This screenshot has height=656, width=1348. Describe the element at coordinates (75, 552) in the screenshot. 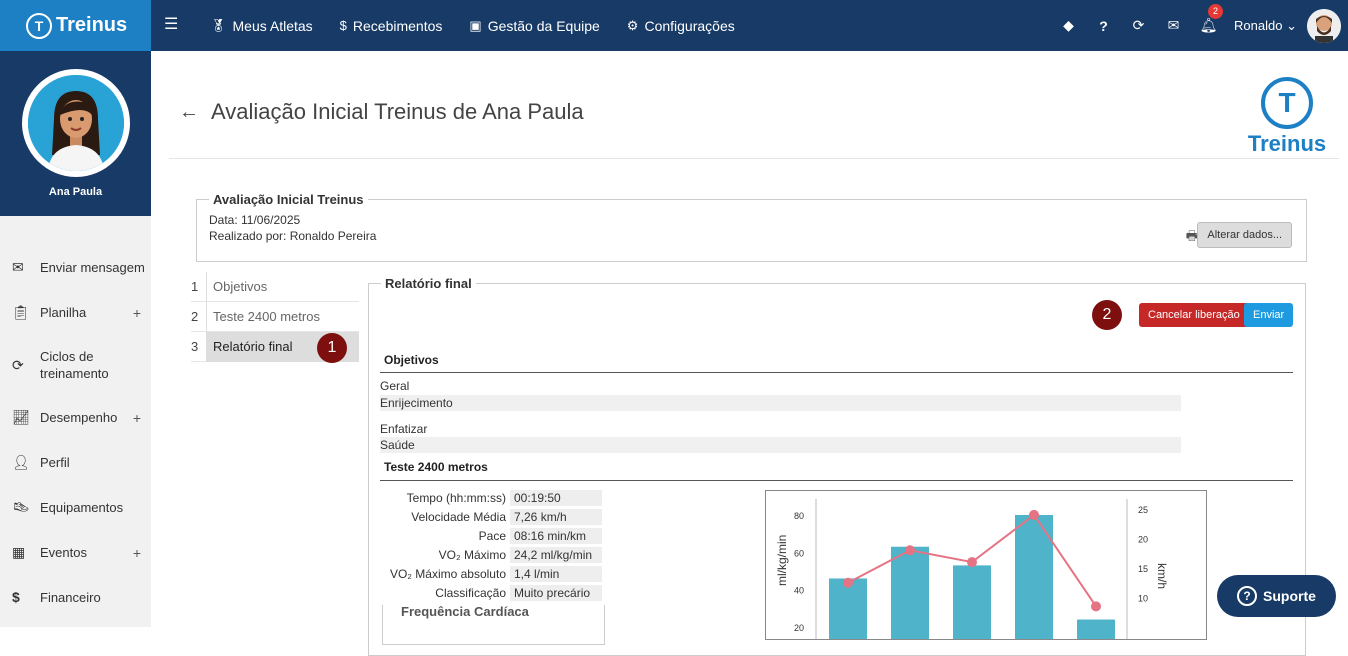

I see `sidebar-item-eventos: ▦ Eventos +` at that location.